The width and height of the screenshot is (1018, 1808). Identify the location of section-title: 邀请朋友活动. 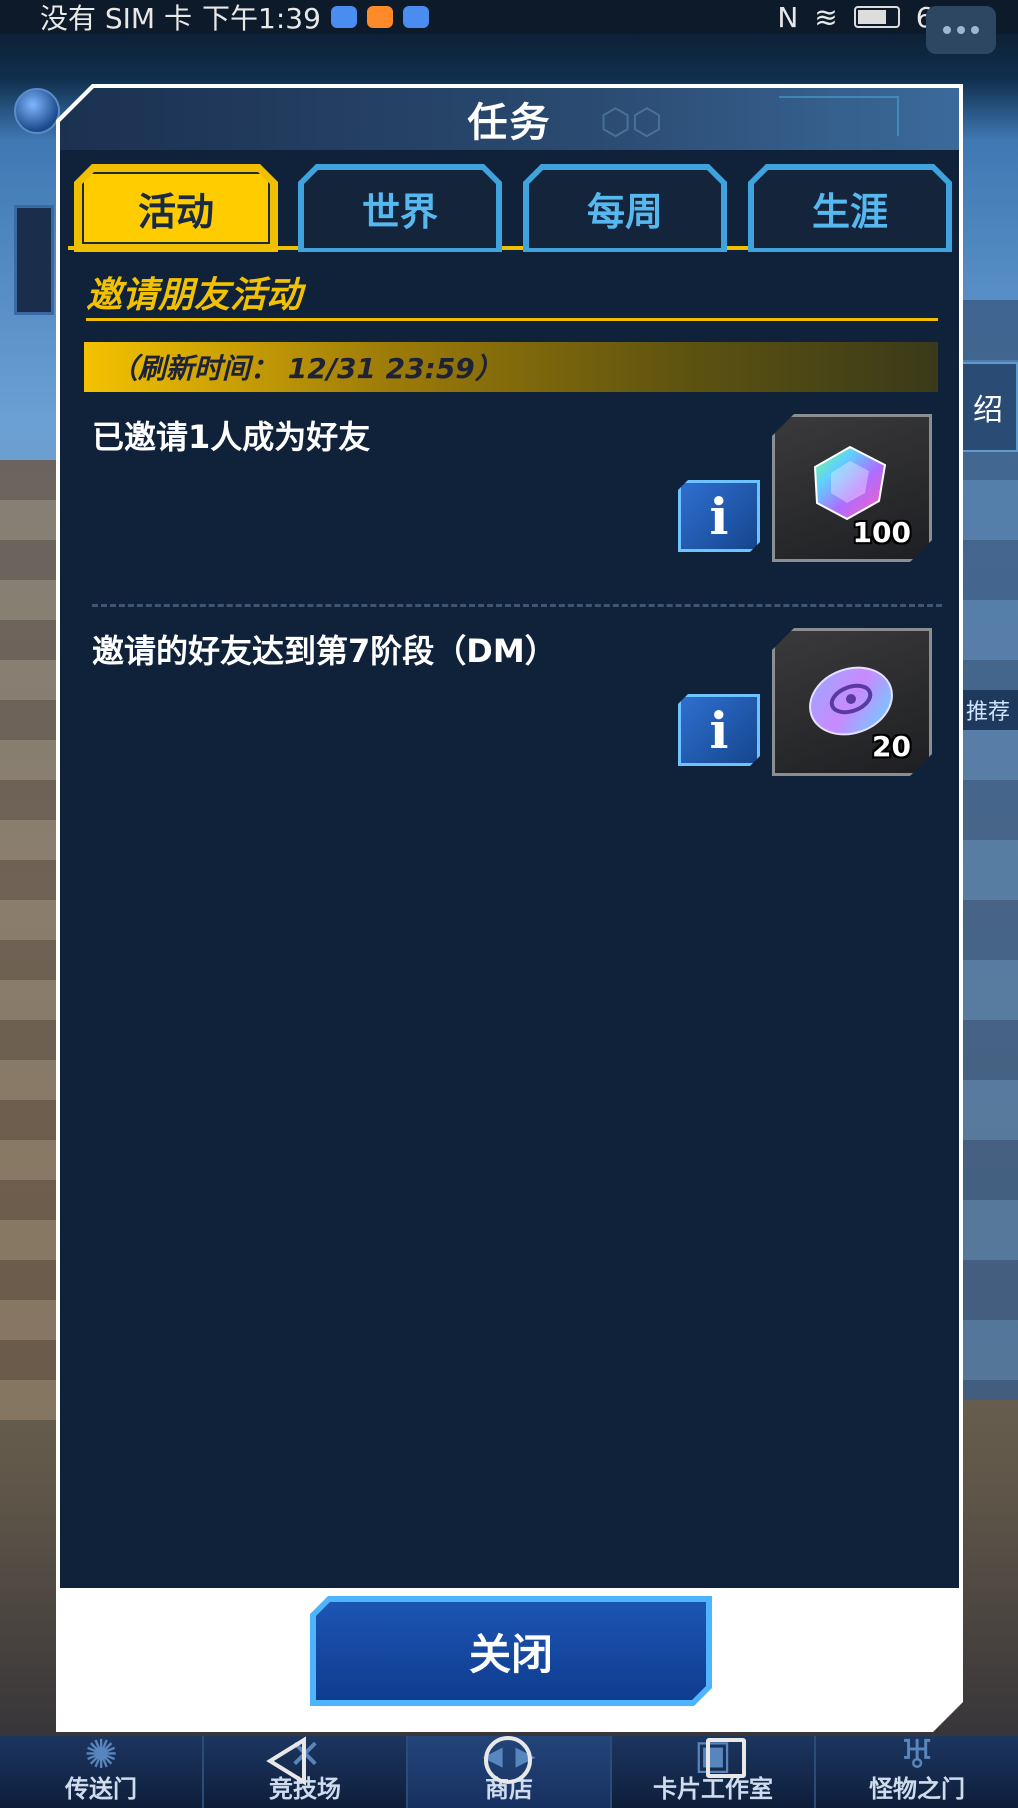
(194, 295).